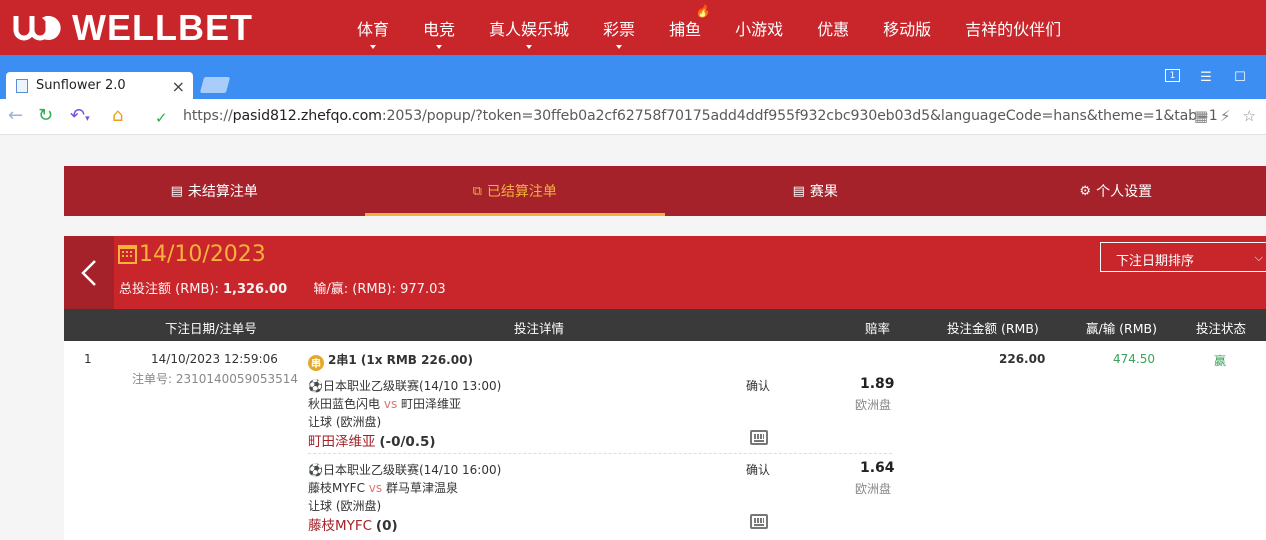 The height and width of the screenshot is (540, 1266). What do you see at coordinates (421, 488) in the screenshot?
I see `away-team: 群马草津温泉` at bounding box center [421, 488].